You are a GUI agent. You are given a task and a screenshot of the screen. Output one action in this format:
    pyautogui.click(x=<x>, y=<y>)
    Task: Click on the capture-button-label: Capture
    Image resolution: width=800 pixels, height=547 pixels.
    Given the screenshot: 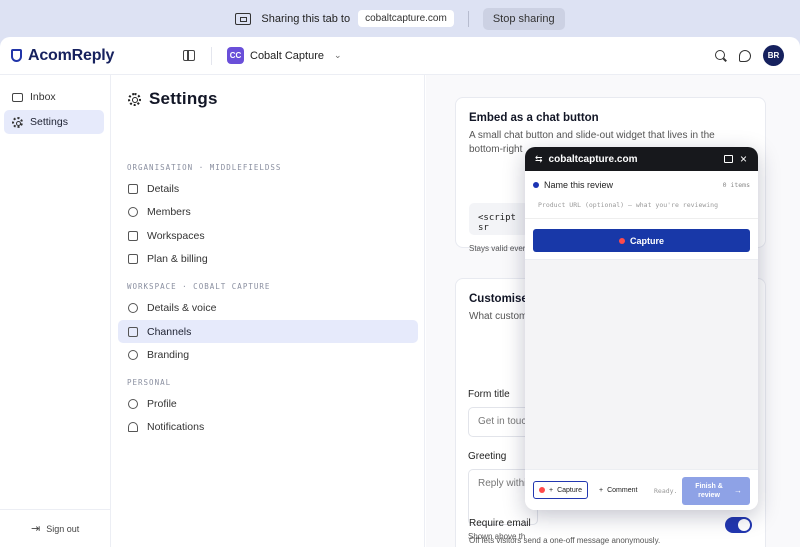 What is the action you would take?
    pyautogui.click(x=646, y=240)
    